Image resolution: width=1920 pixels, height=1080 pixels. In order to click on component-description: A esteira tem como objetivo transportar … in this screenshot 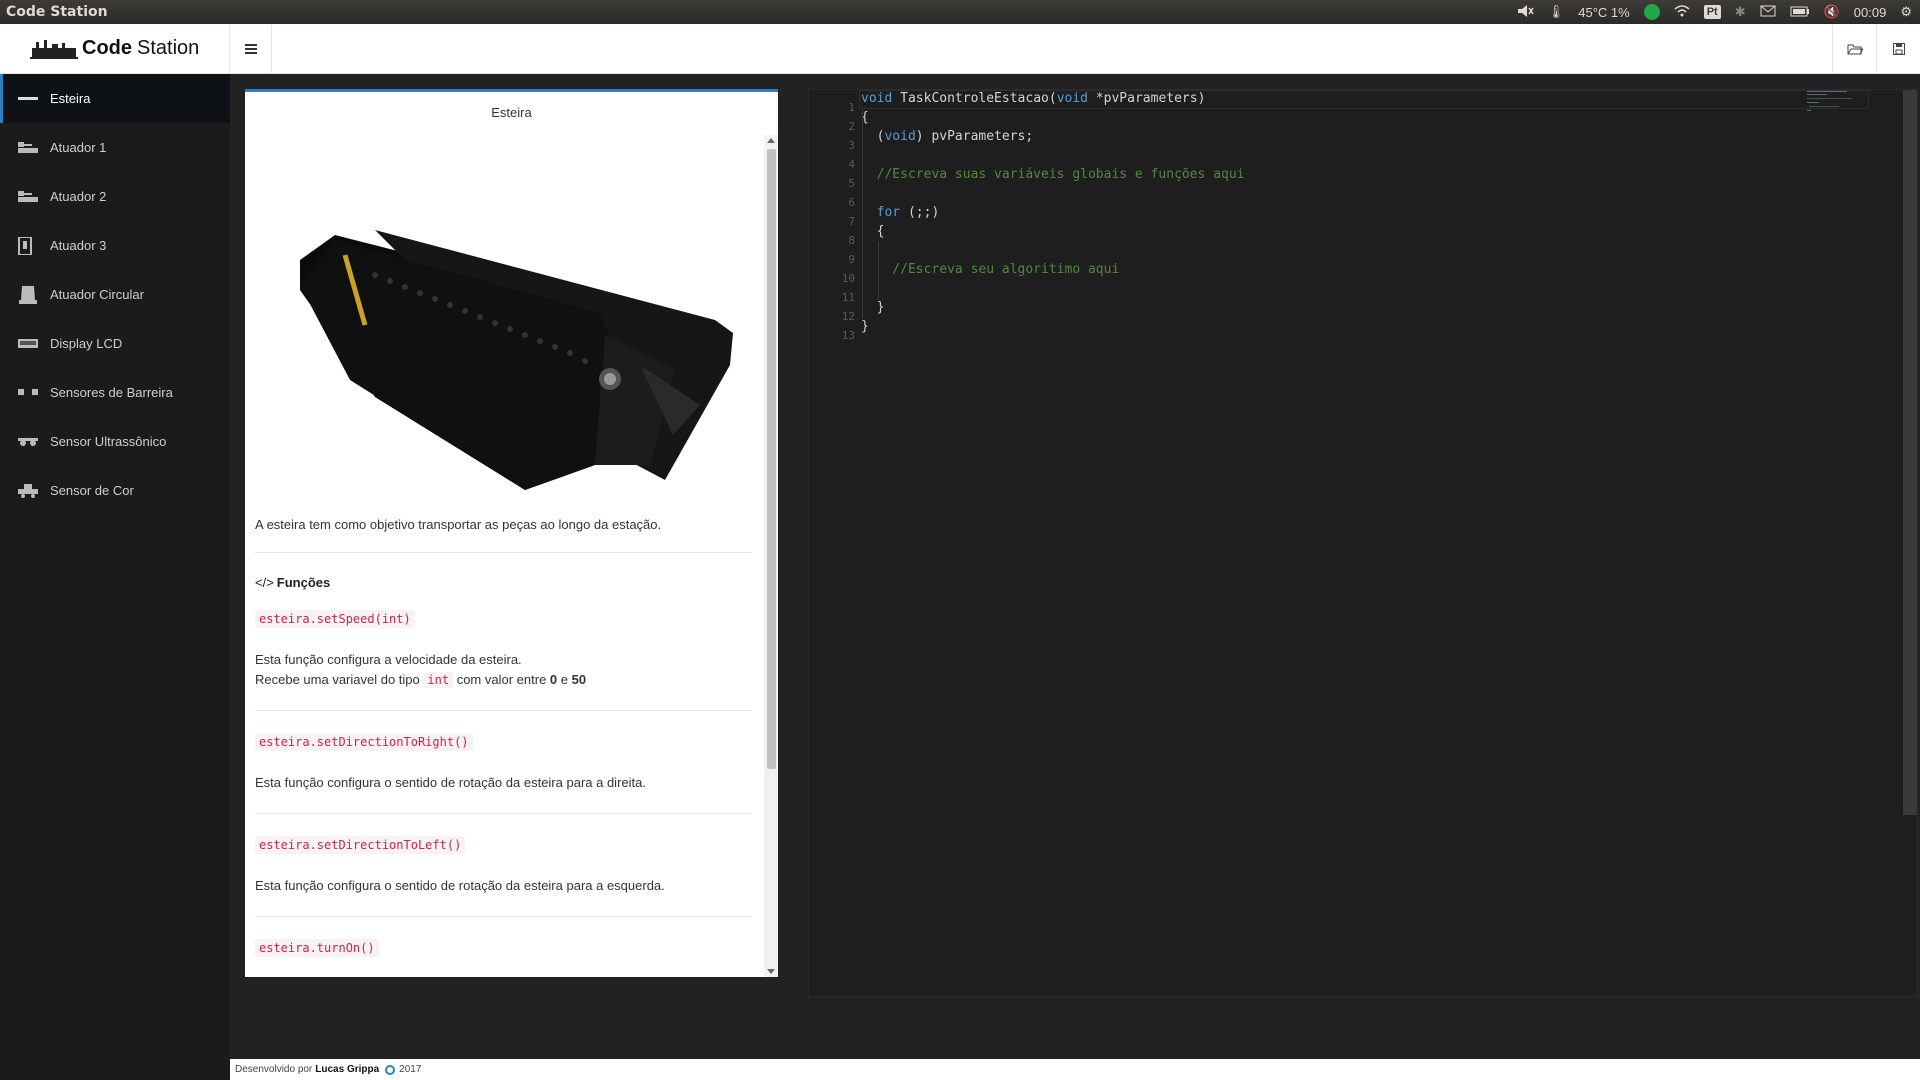, I will do `click(503, 535)`.